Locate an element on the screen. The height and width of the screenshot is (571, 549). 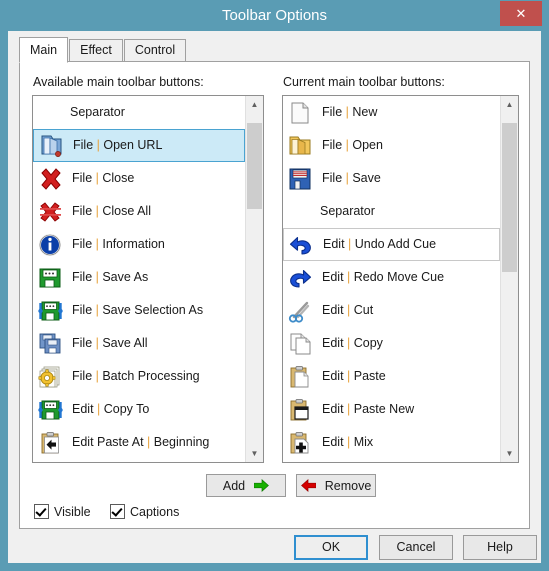
paste-at-beginning-icon is located at coordinates (52, 443).